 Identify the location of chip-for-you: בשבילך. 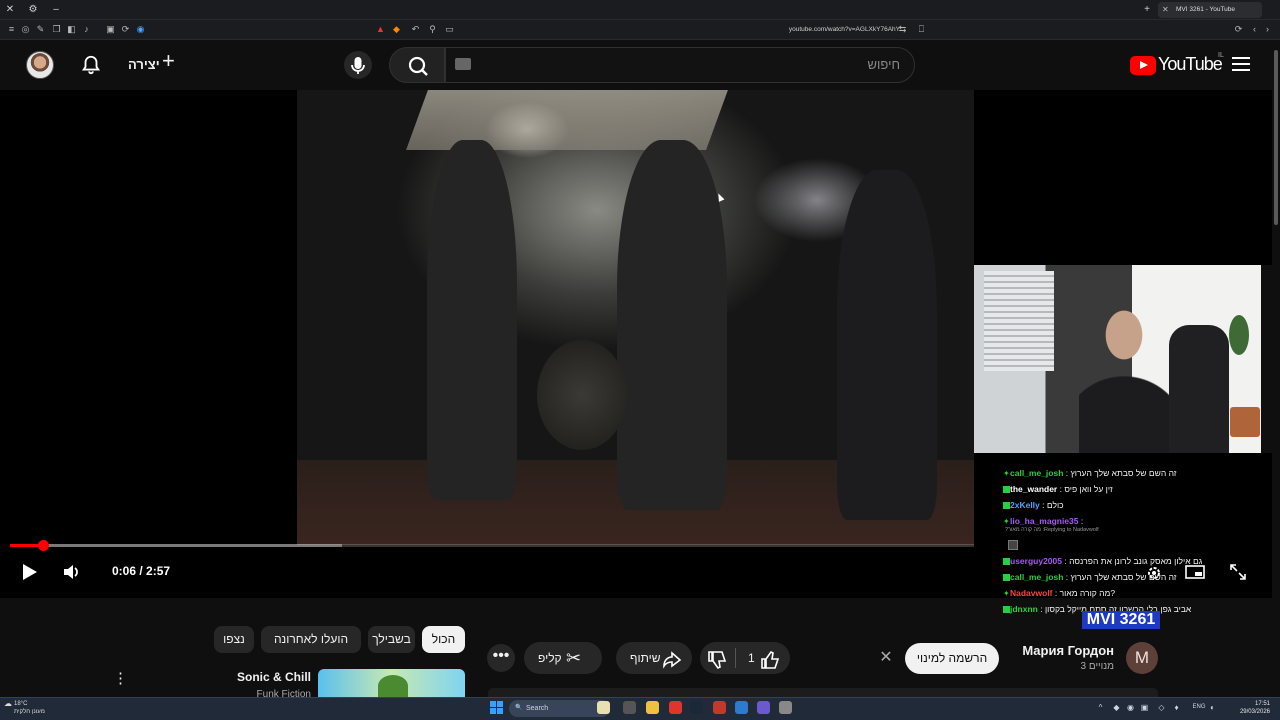
(391, 639).